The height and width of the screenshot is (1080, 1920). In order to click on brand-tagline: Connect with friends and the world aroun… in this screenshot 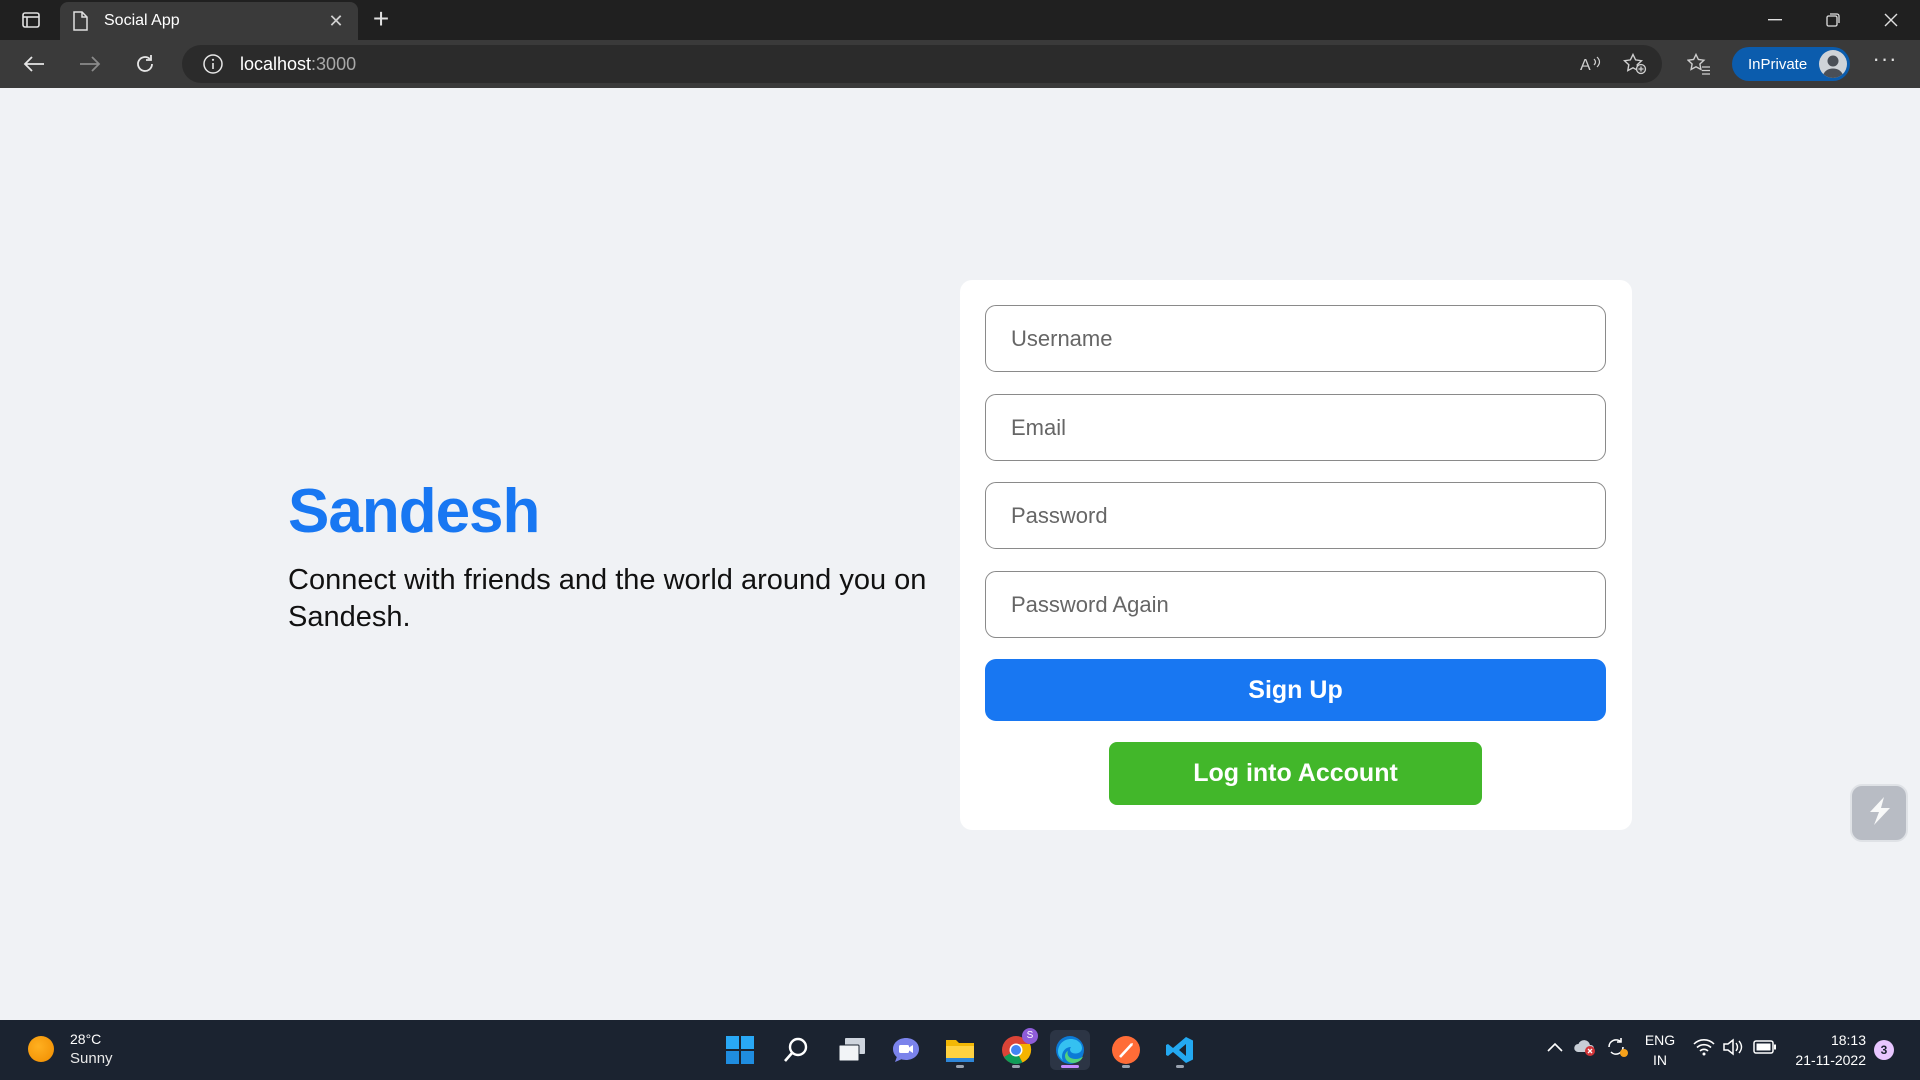, I will do `click(607, 598)`.